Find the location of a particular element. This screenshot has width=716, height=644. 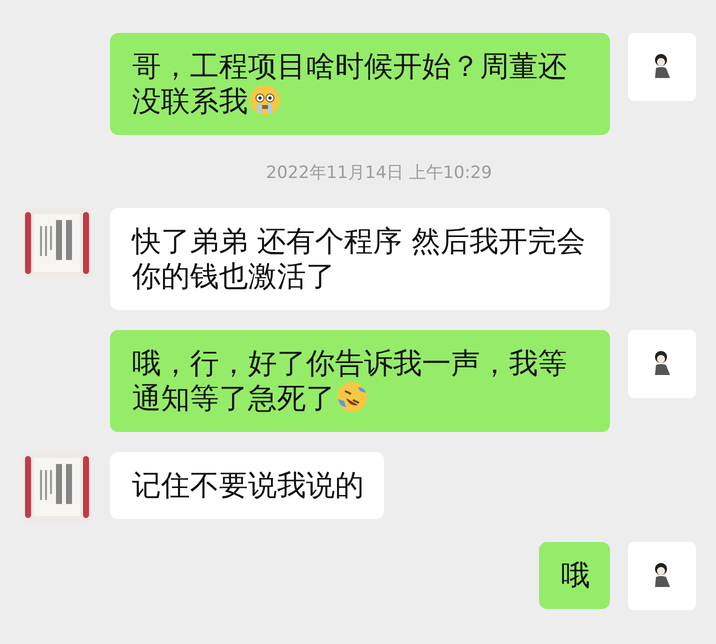

message-bubble: 哦，行，好了你告诉我一声，我等通知等了急死了 is located at coordinates (360, 381).